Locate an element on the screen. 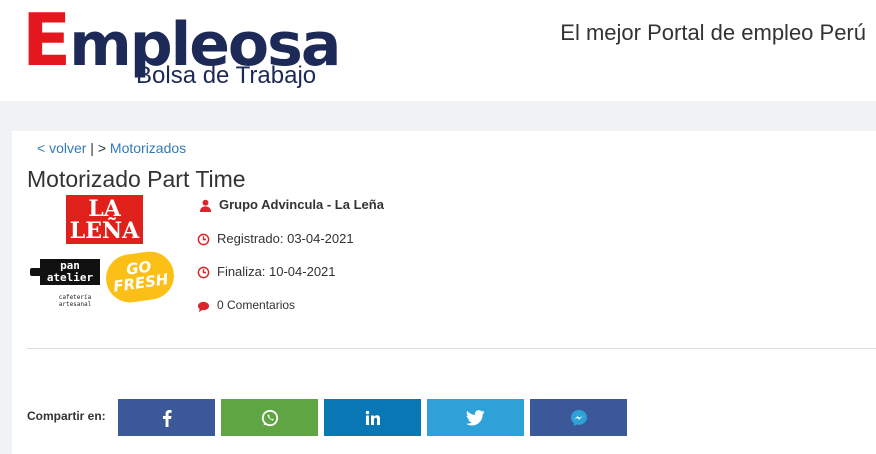  share-messenger-button is located at coordinates (578, 417).